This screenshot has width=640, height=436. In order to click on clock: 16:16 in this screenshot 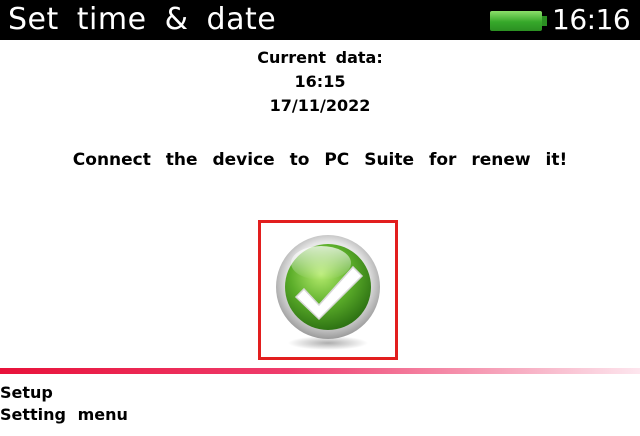, I will do `click(591, 19)`.